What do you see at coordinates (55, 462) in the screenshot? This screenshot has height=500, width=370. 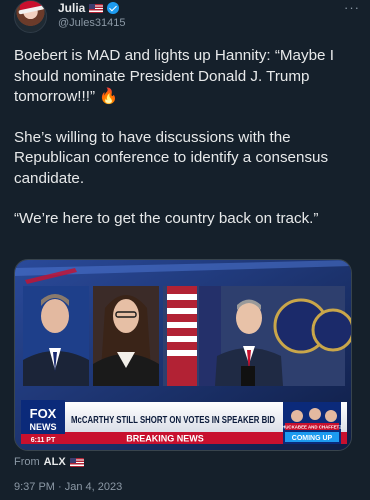 I see `source-name-link: ALX` at bounding box center [55, 462].